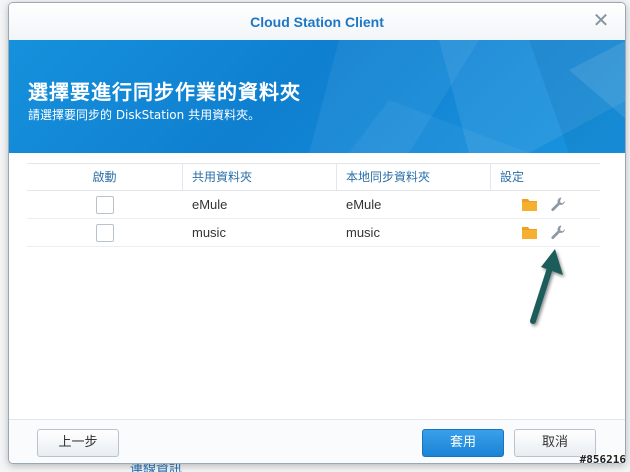 The image size is (630, 472). I want to click on shared-folder-cell: music, so click(209, 232).